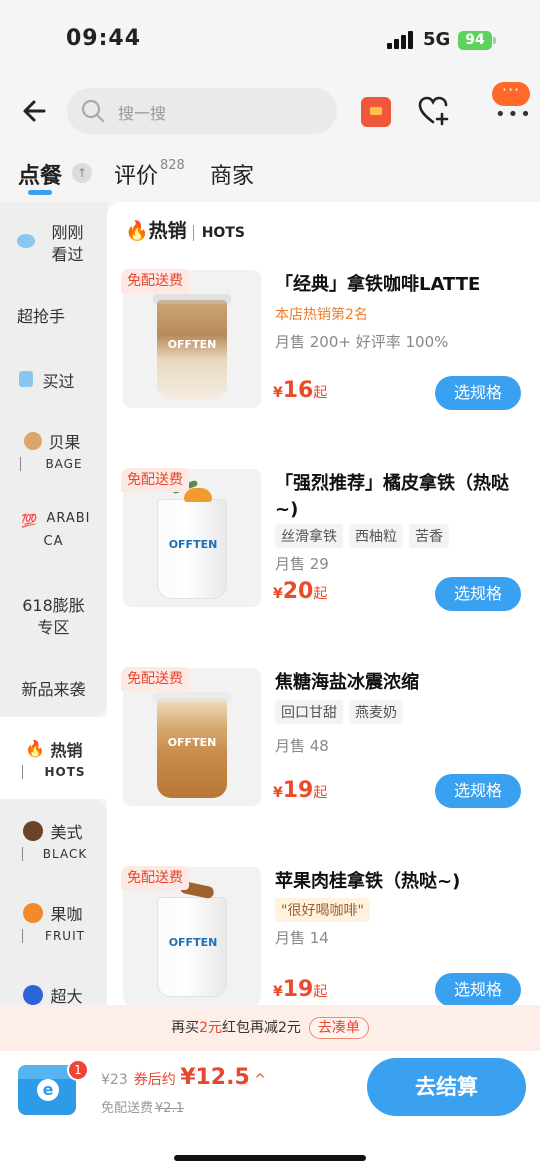  I want to click on back-arrow-icon, so click(35, 111).